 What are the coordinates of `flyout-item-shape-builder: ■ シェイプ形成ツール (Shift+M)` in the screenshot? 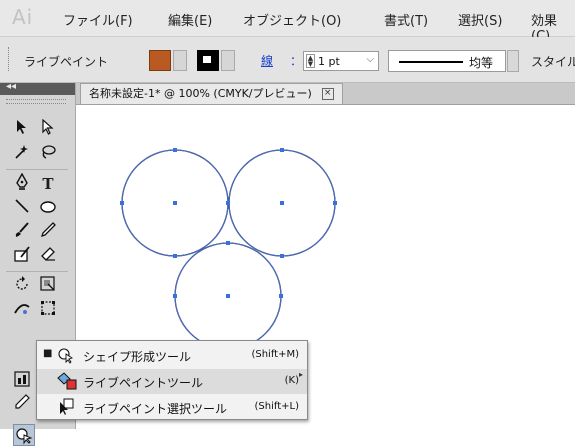 It's located at (172, 355).